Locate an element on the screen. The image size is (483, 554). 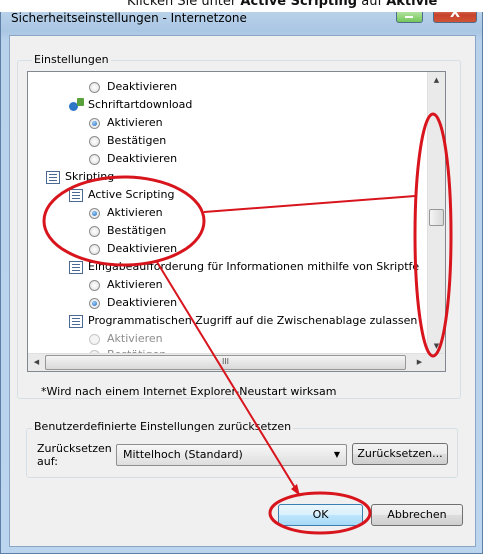
window-title: Sicherheitseinstellungen - Internetzone is located at coordinates (129, 18).